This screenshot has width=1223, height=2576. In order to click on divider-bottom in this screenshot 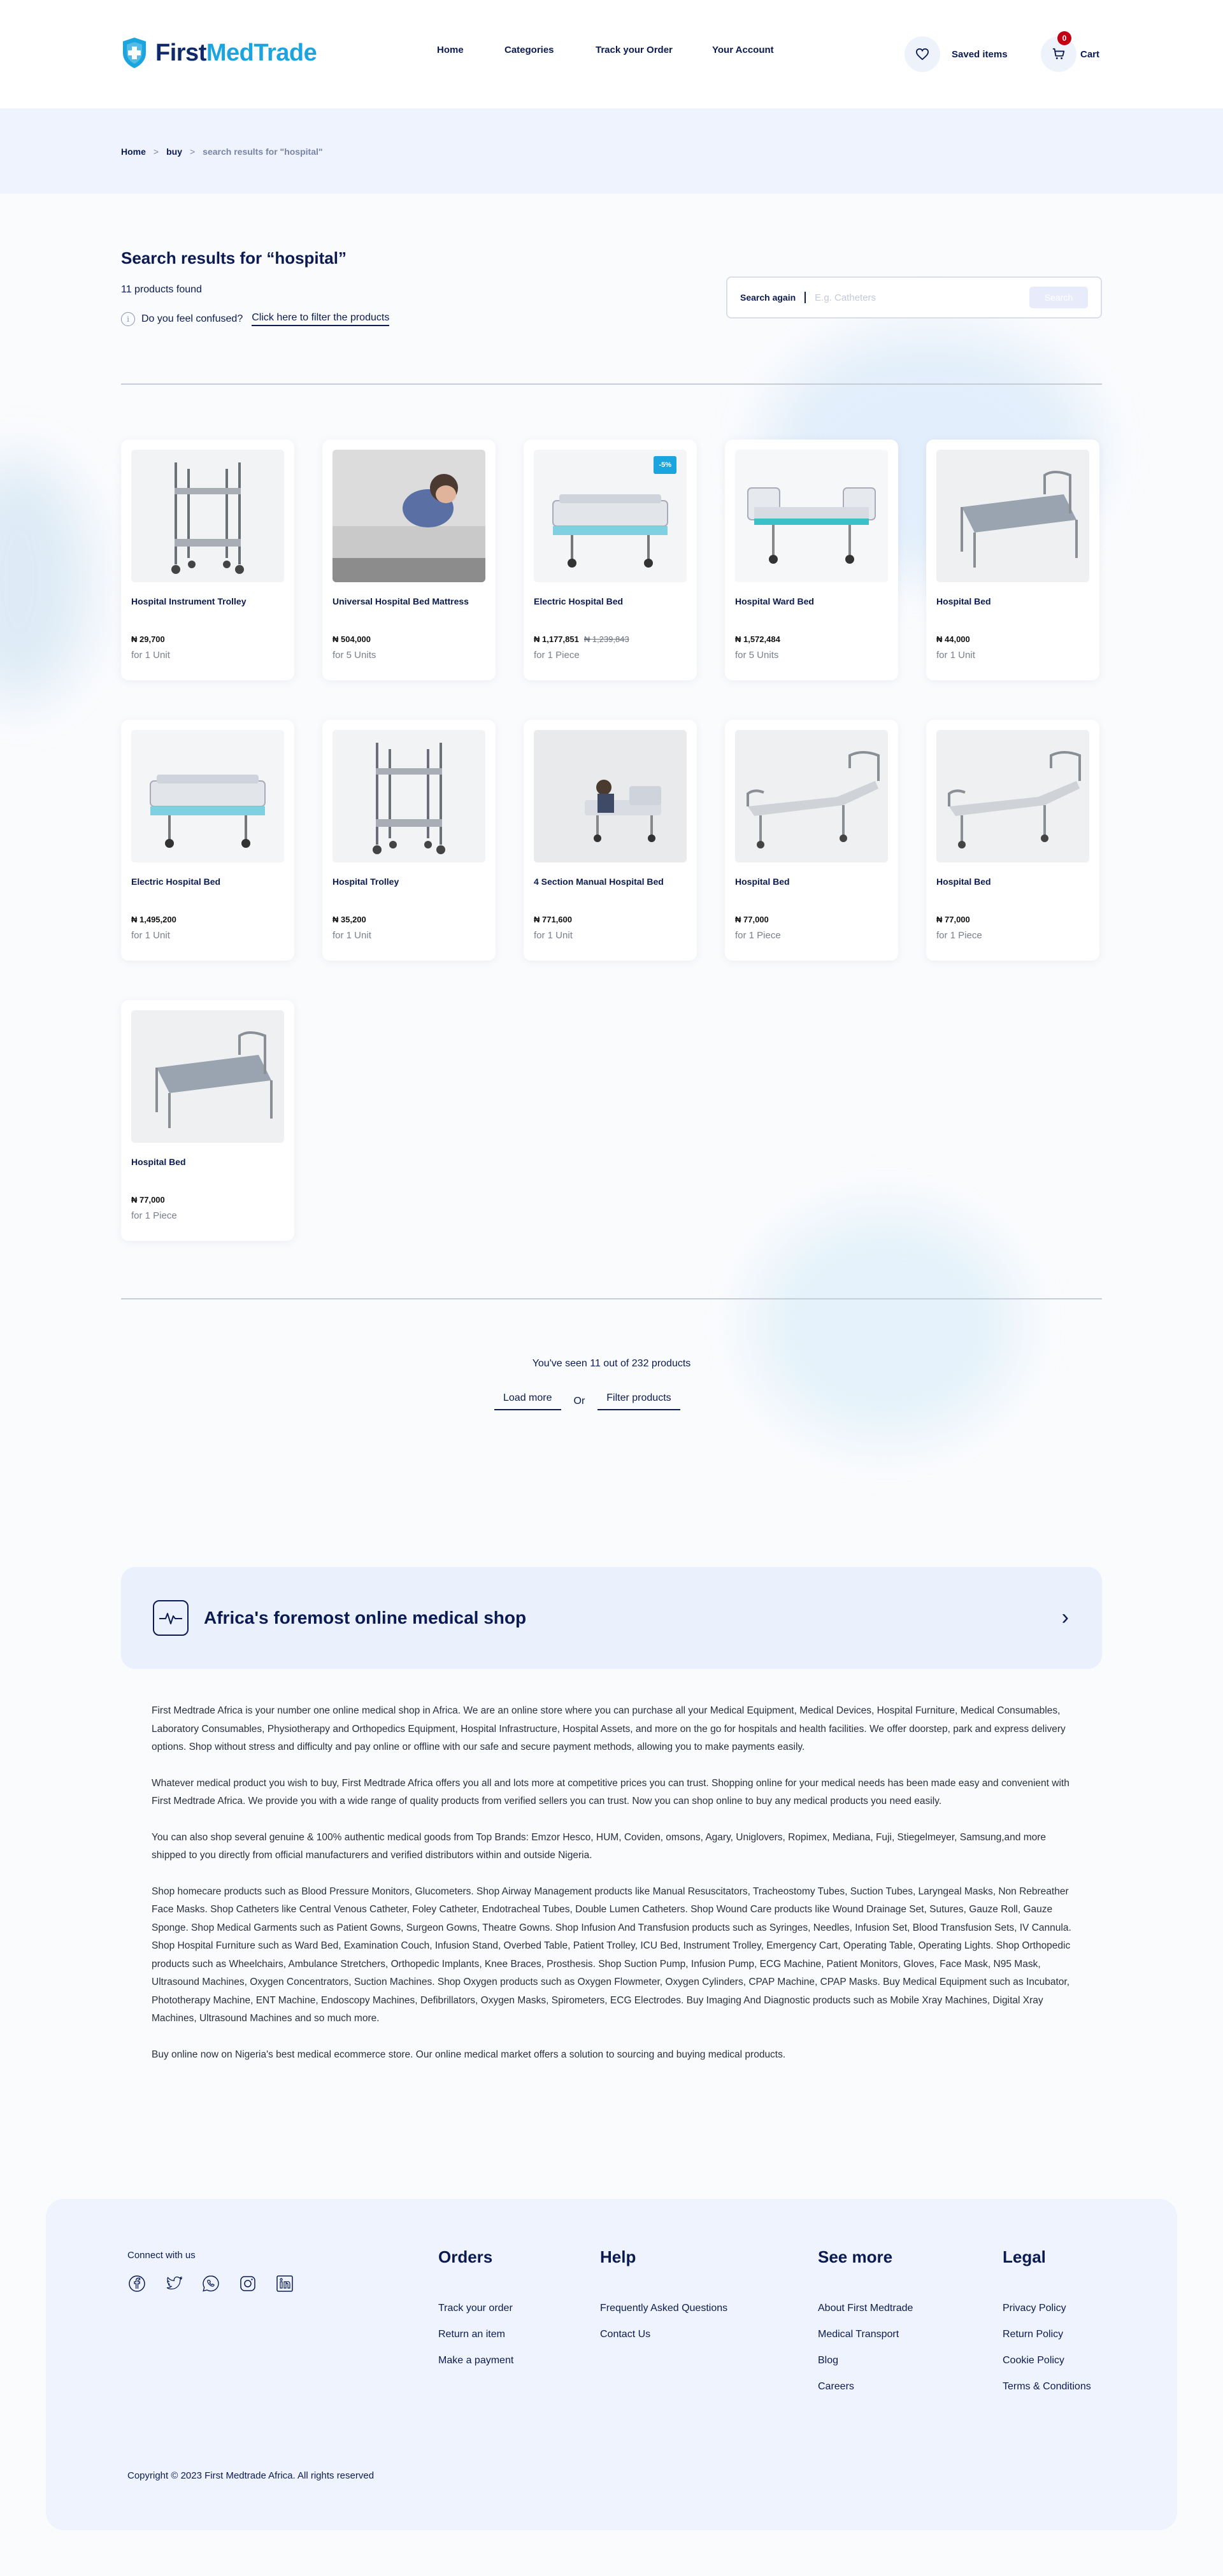, I will do `click(612, 1299)`.